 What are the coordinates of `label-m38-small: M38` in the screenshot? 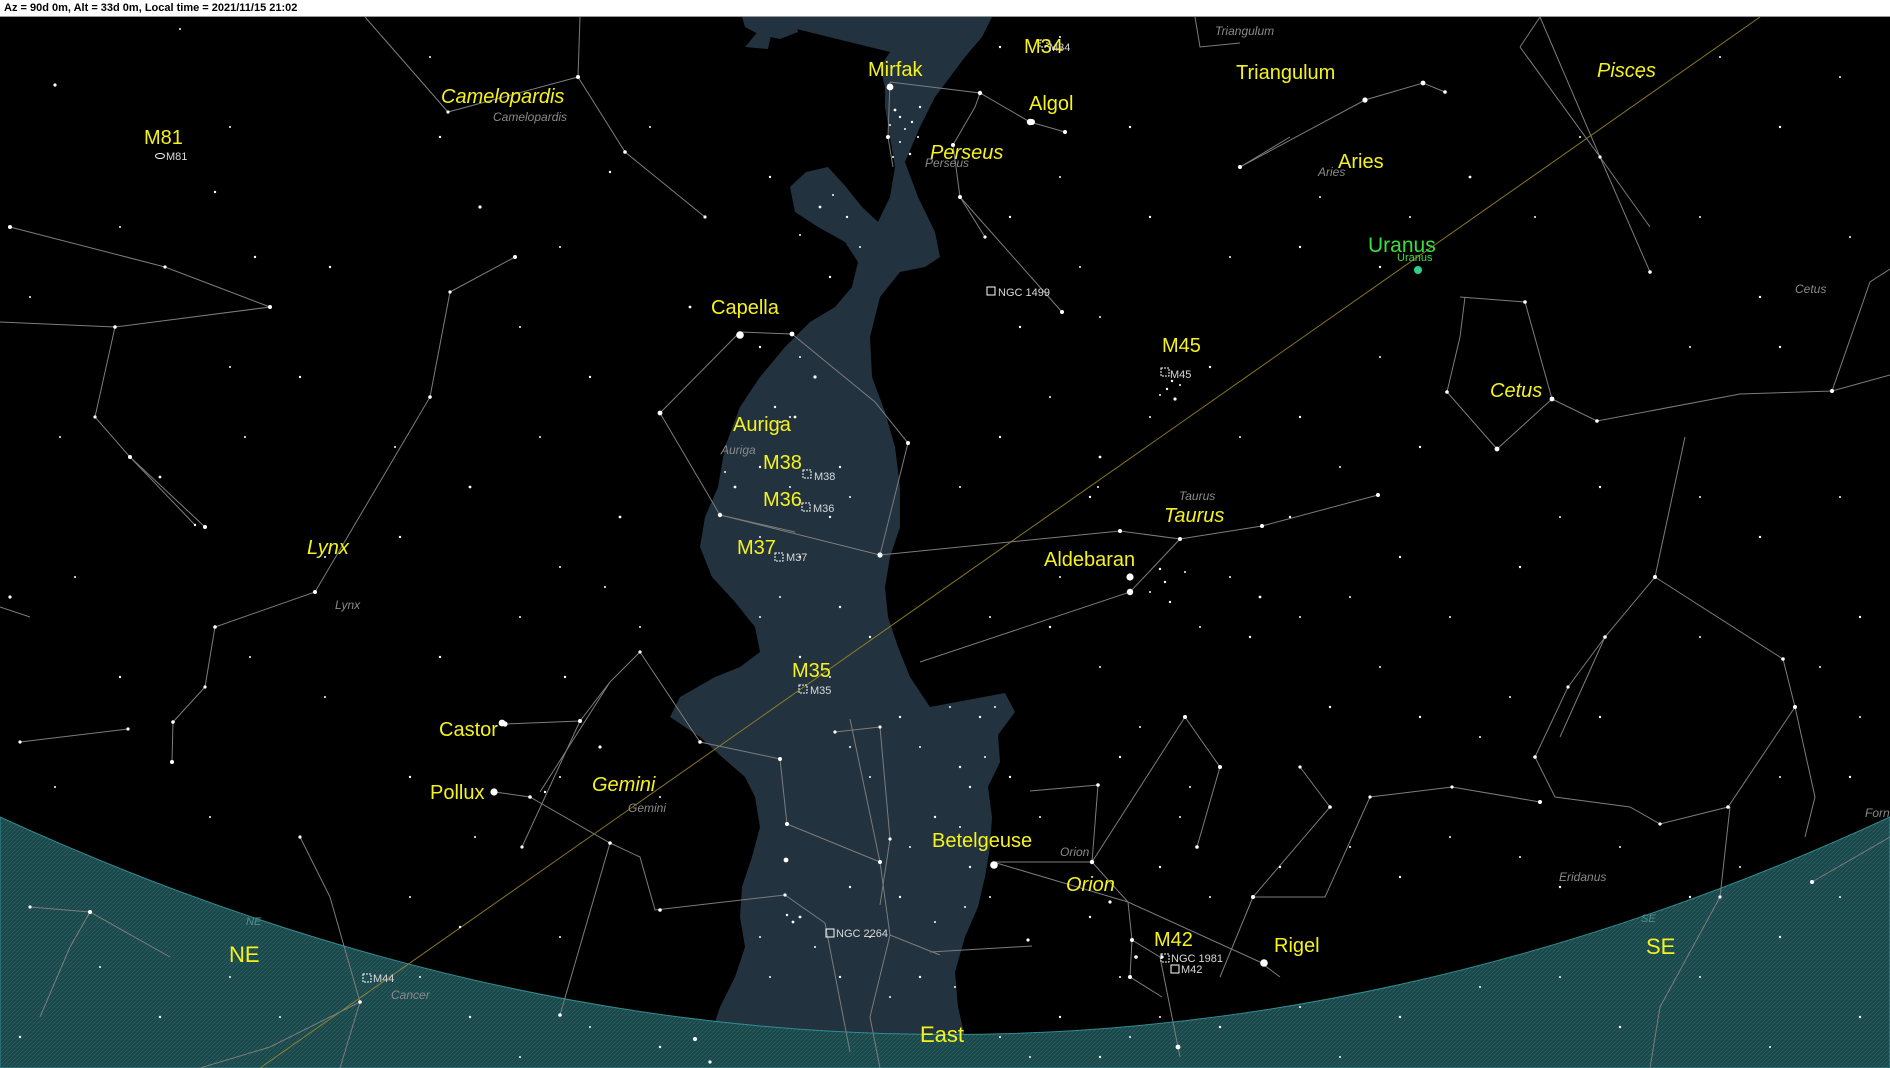 It's located at (824, 477).